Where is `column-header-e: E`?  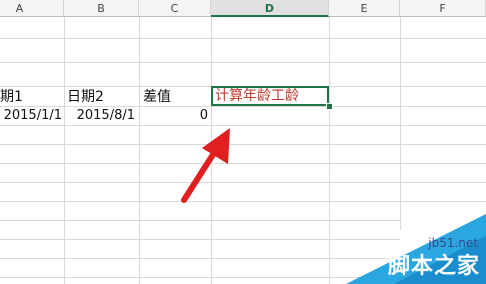
column-header-e: E is located at coordinates (364, 8).